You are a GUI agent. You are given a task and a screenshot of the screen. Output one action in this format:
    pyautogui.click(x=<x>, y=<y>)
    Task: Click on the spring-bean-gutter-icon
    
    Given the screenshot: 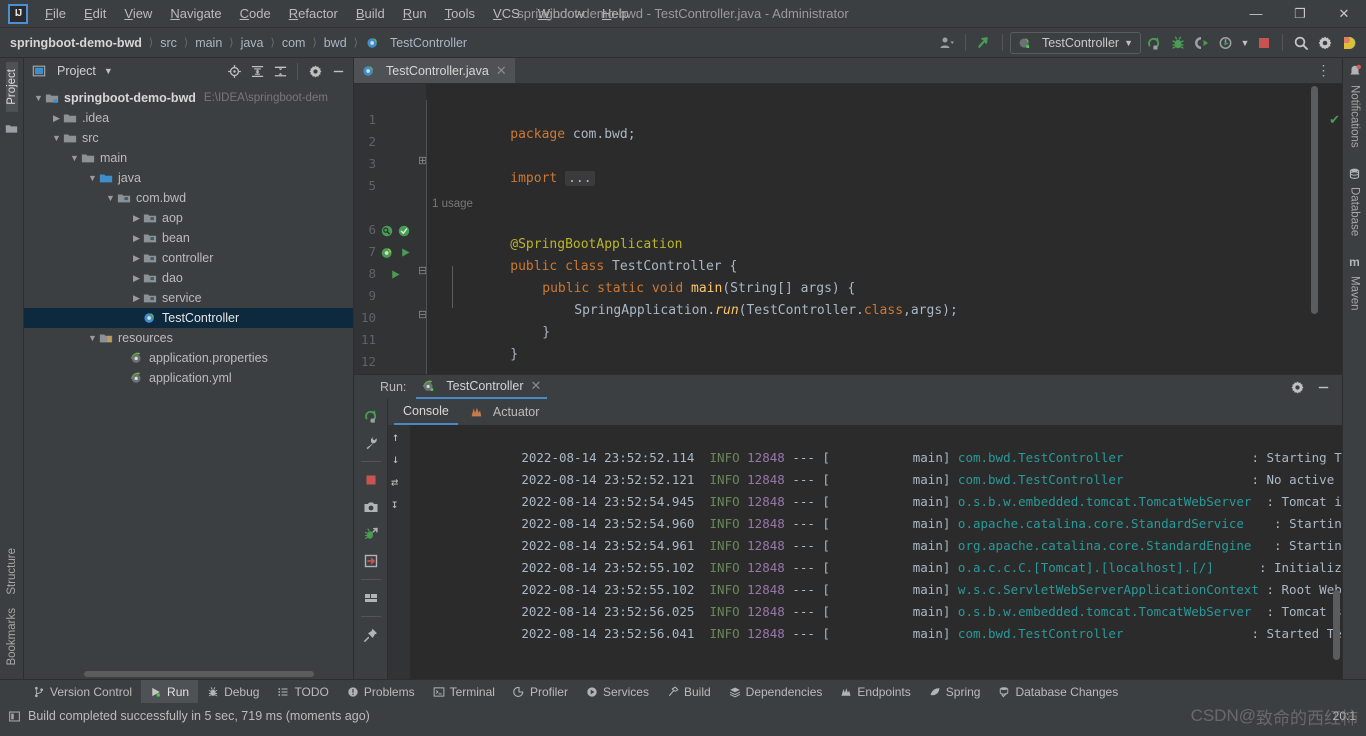 What is the action you would take?
    pyautogui.click(x=404, y=231)
    